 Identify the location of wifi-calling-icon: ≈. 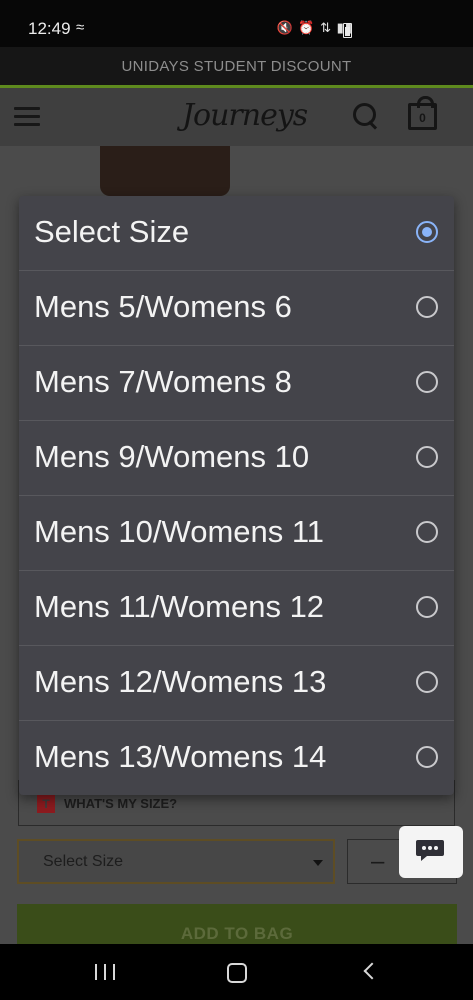
(80, 27).